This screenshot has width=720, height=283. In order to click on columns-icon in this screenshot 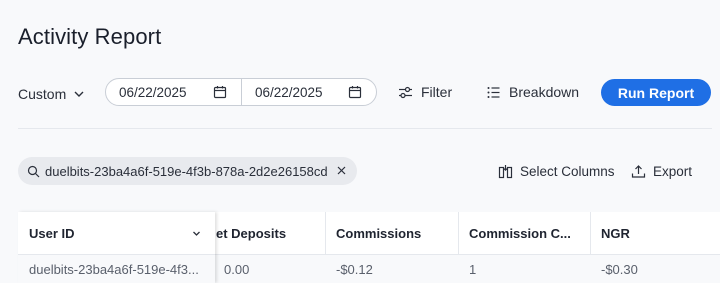, I will do `click(505, 171)`.